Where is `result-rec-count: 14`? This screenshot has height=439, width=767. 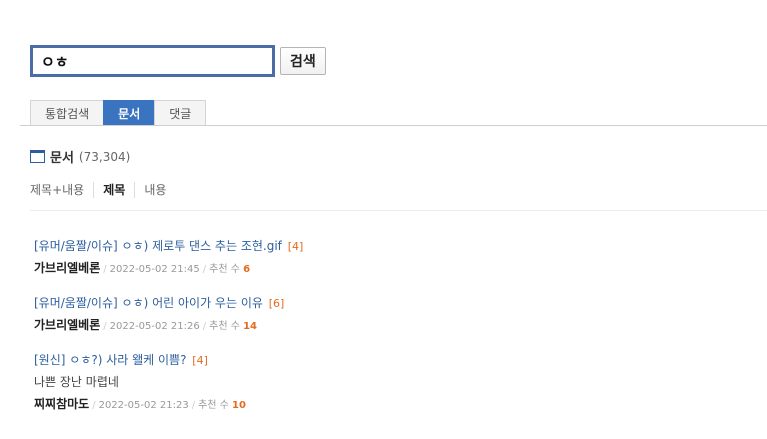 result-rec-count: 14 is located at coordinates (250, 326).